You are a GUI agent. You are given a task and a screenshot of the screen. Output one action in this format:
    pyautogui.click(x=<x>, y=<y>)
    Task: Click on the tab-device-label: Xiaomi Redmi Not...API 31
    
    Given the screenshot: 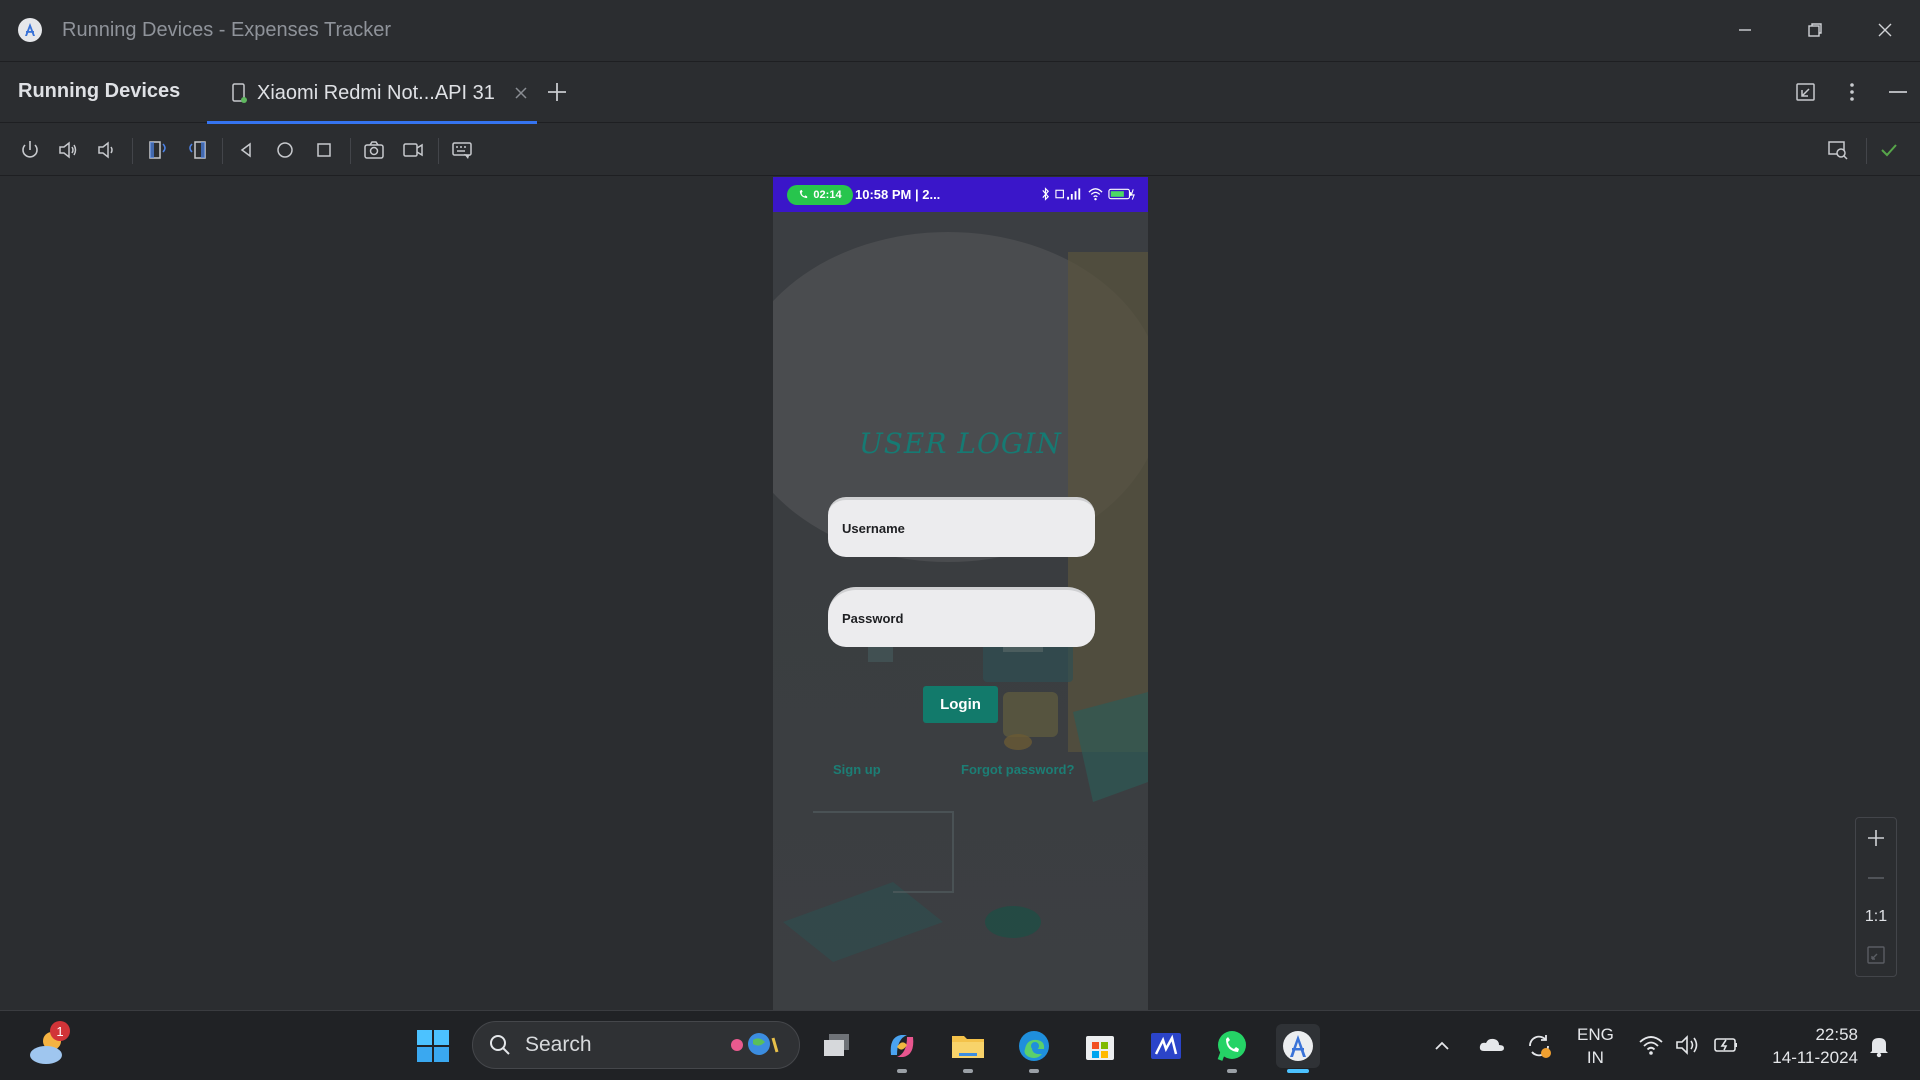 What is the action you would take?
    pyautogui.click(x=376, y=92)
    